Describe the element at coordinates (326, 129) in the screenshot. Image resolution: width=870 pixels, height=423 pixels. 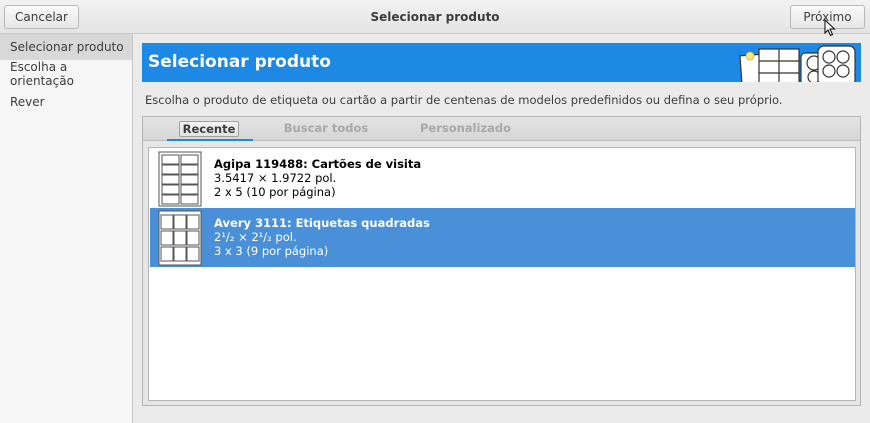
I see `tab-search-all: Buscar todos` at that location.